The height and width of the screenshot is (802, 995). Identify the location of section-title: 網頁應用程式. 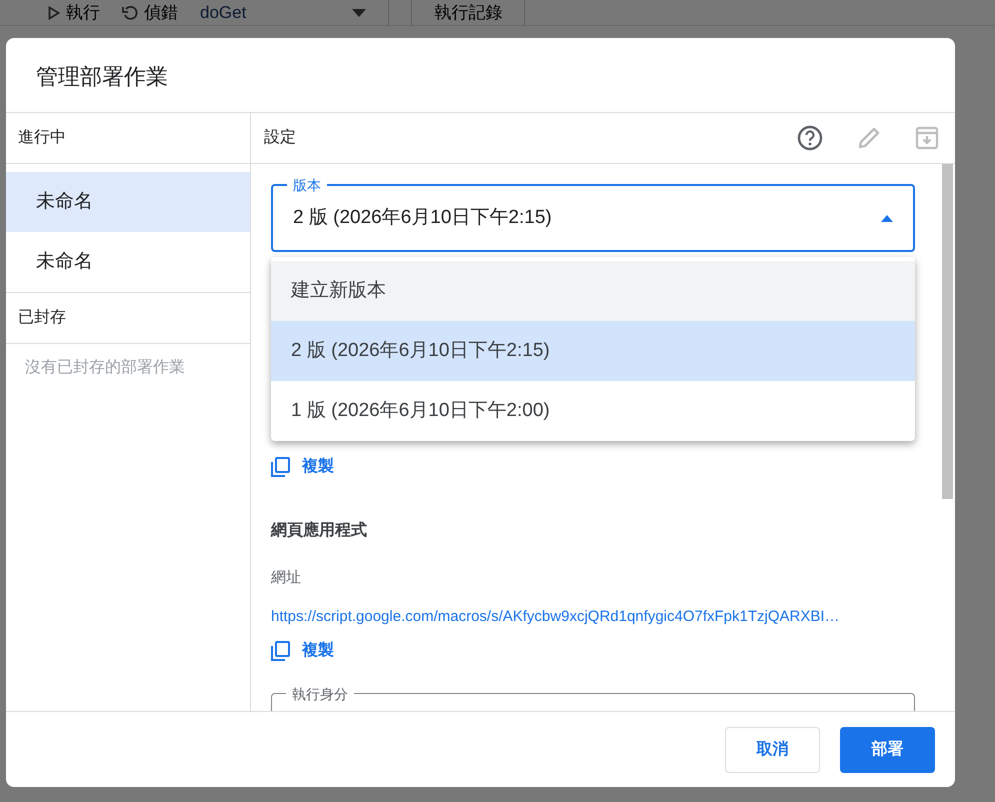
(319, 530).